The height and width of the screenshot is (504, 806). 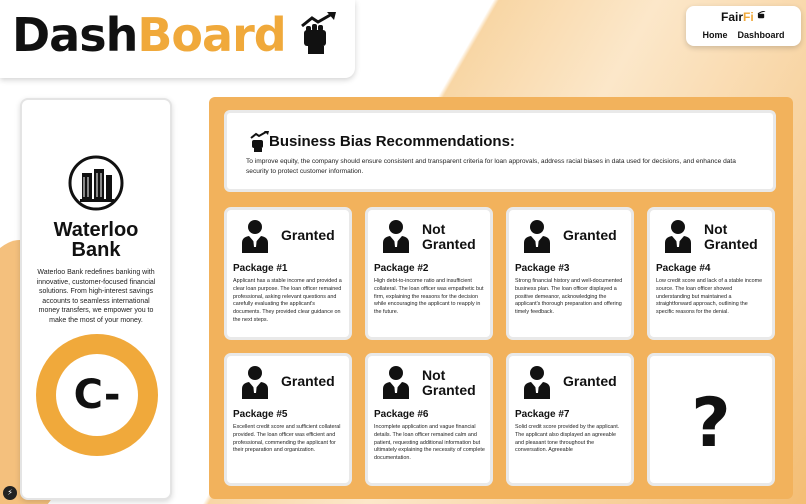 What do you see at coordinates (401, 268) in the screenshot?
I see `package-title: Package #2` at bounding box center [401, 268].